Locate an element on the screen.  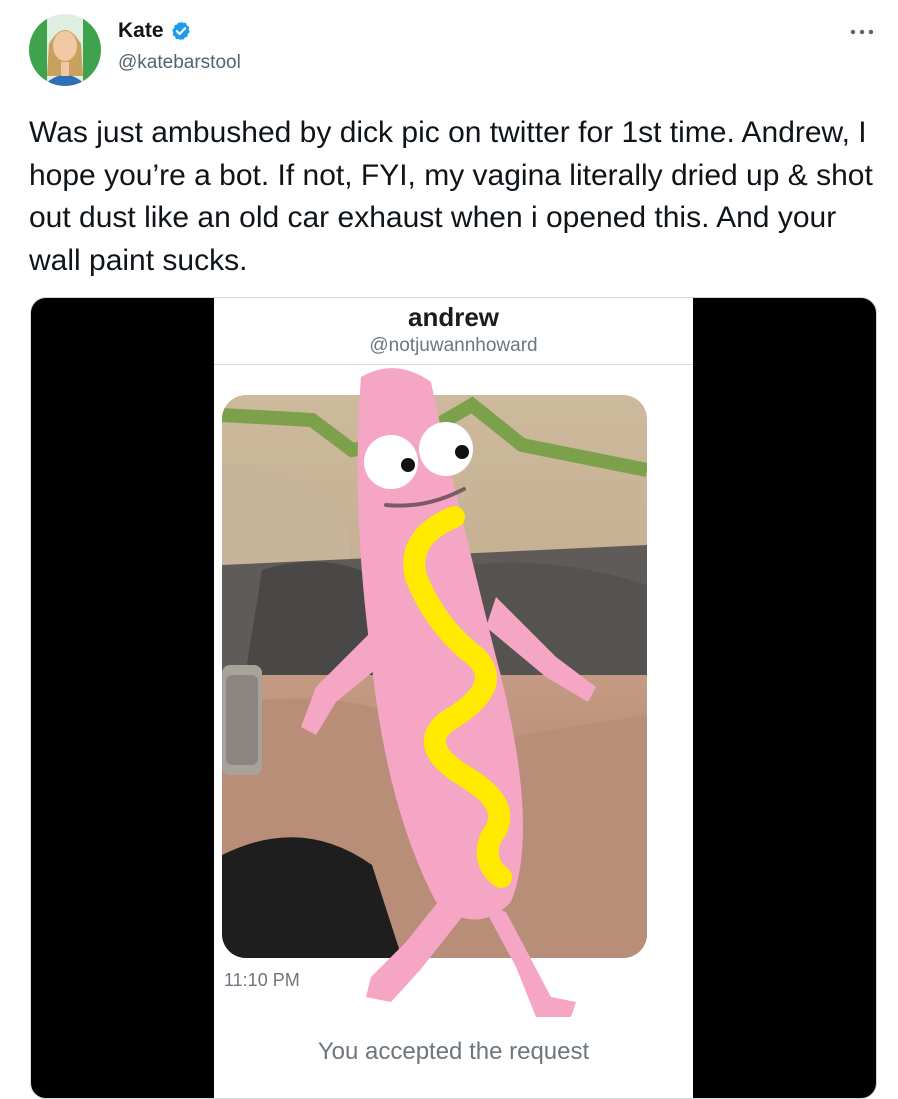
avatar is located at coordinates (65, 50).